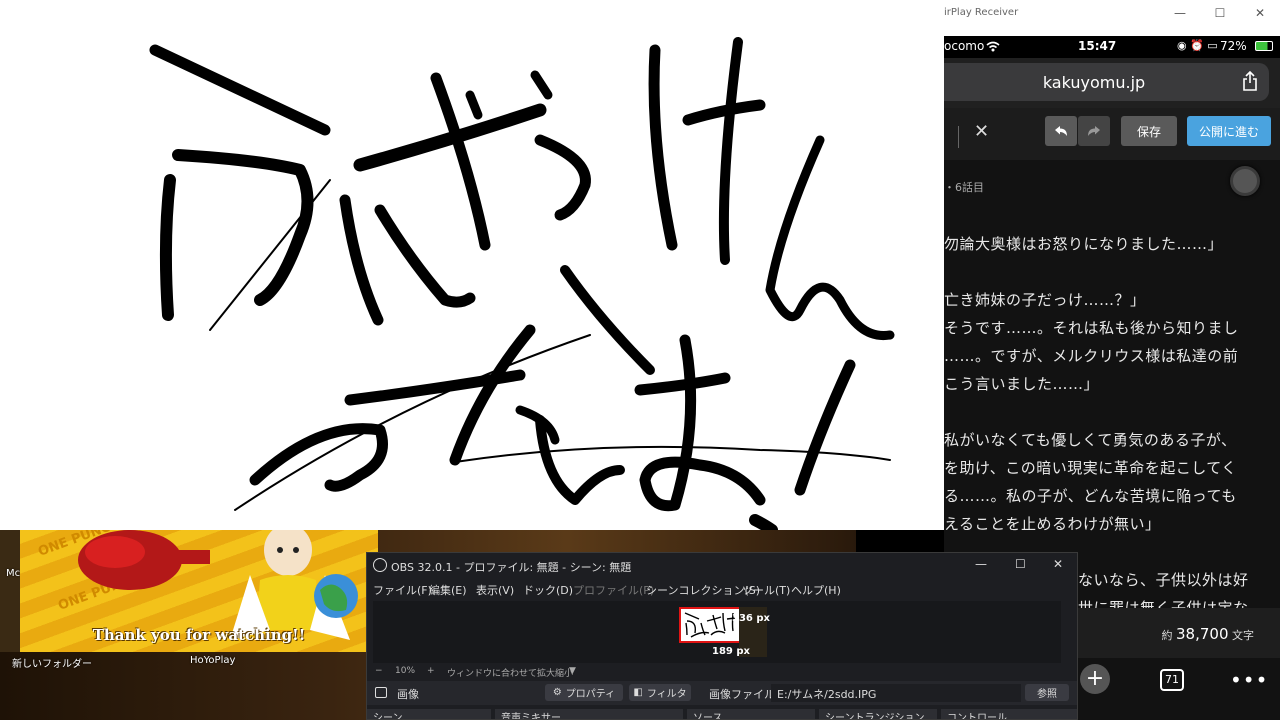  I want to click on desktop-dark-area, so click(900, 541).